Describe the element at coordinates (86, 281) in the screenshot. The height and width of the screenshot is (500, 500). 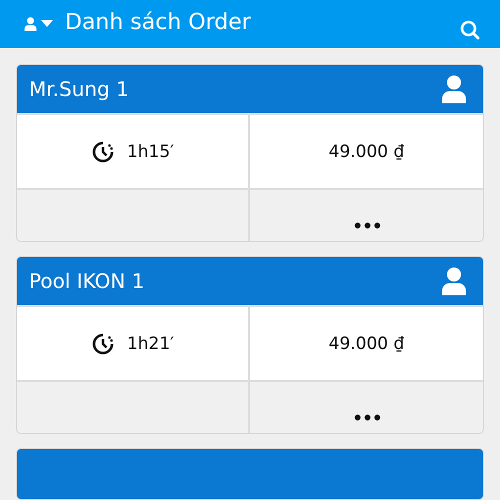
I see `customer-name: Pool IKON 1` at that location.